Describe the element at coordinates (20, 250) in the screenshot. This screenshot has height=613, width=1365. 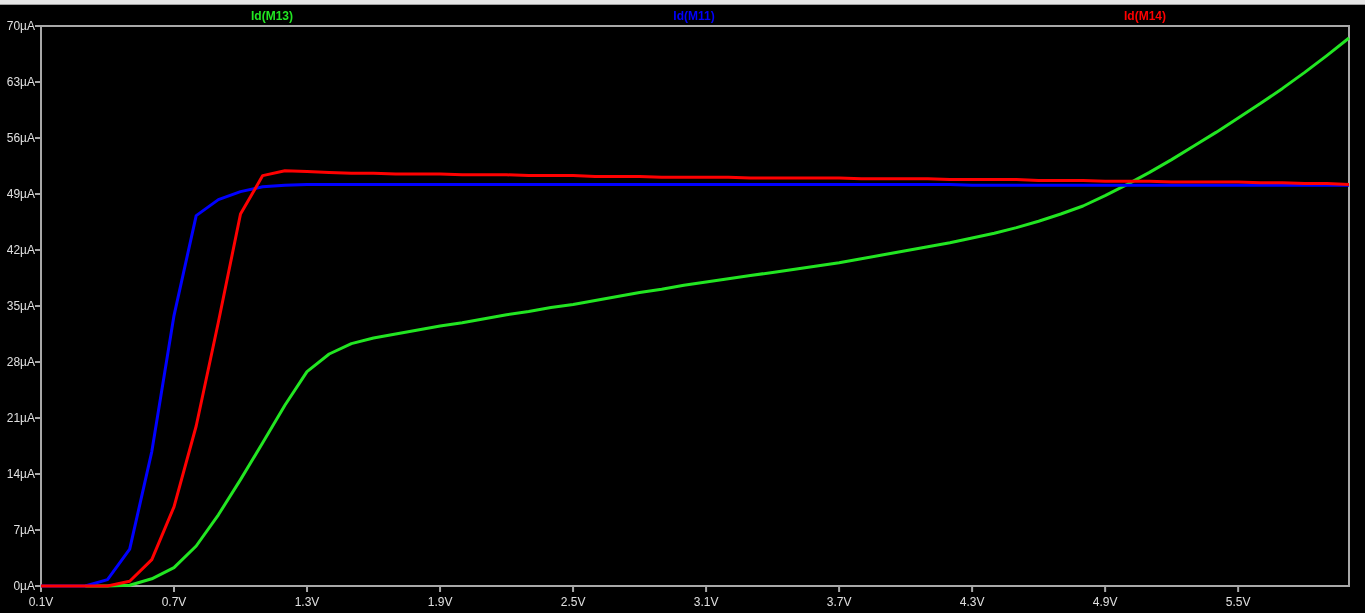
I see `y-tick-label: 42µA` at that location.